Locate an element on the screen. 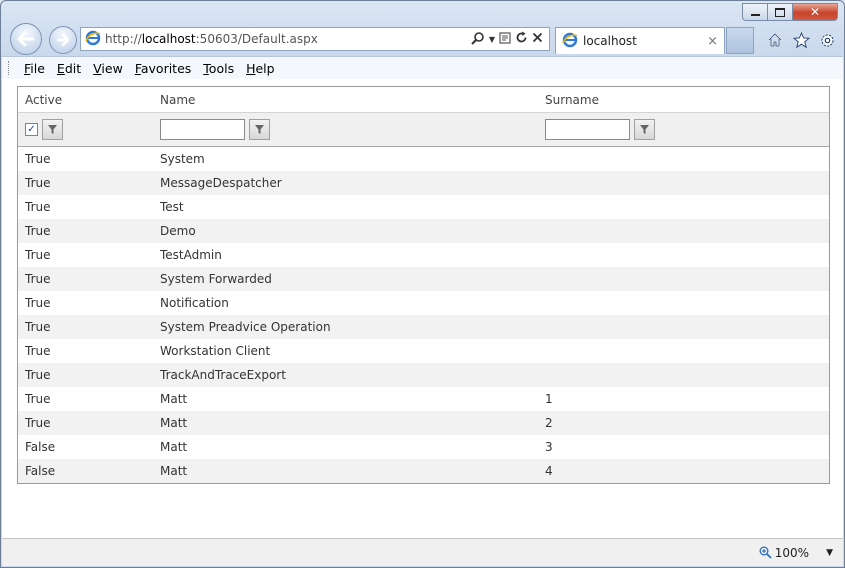 The image size is (845, 568). back-button is located at coordinates (26, 39).